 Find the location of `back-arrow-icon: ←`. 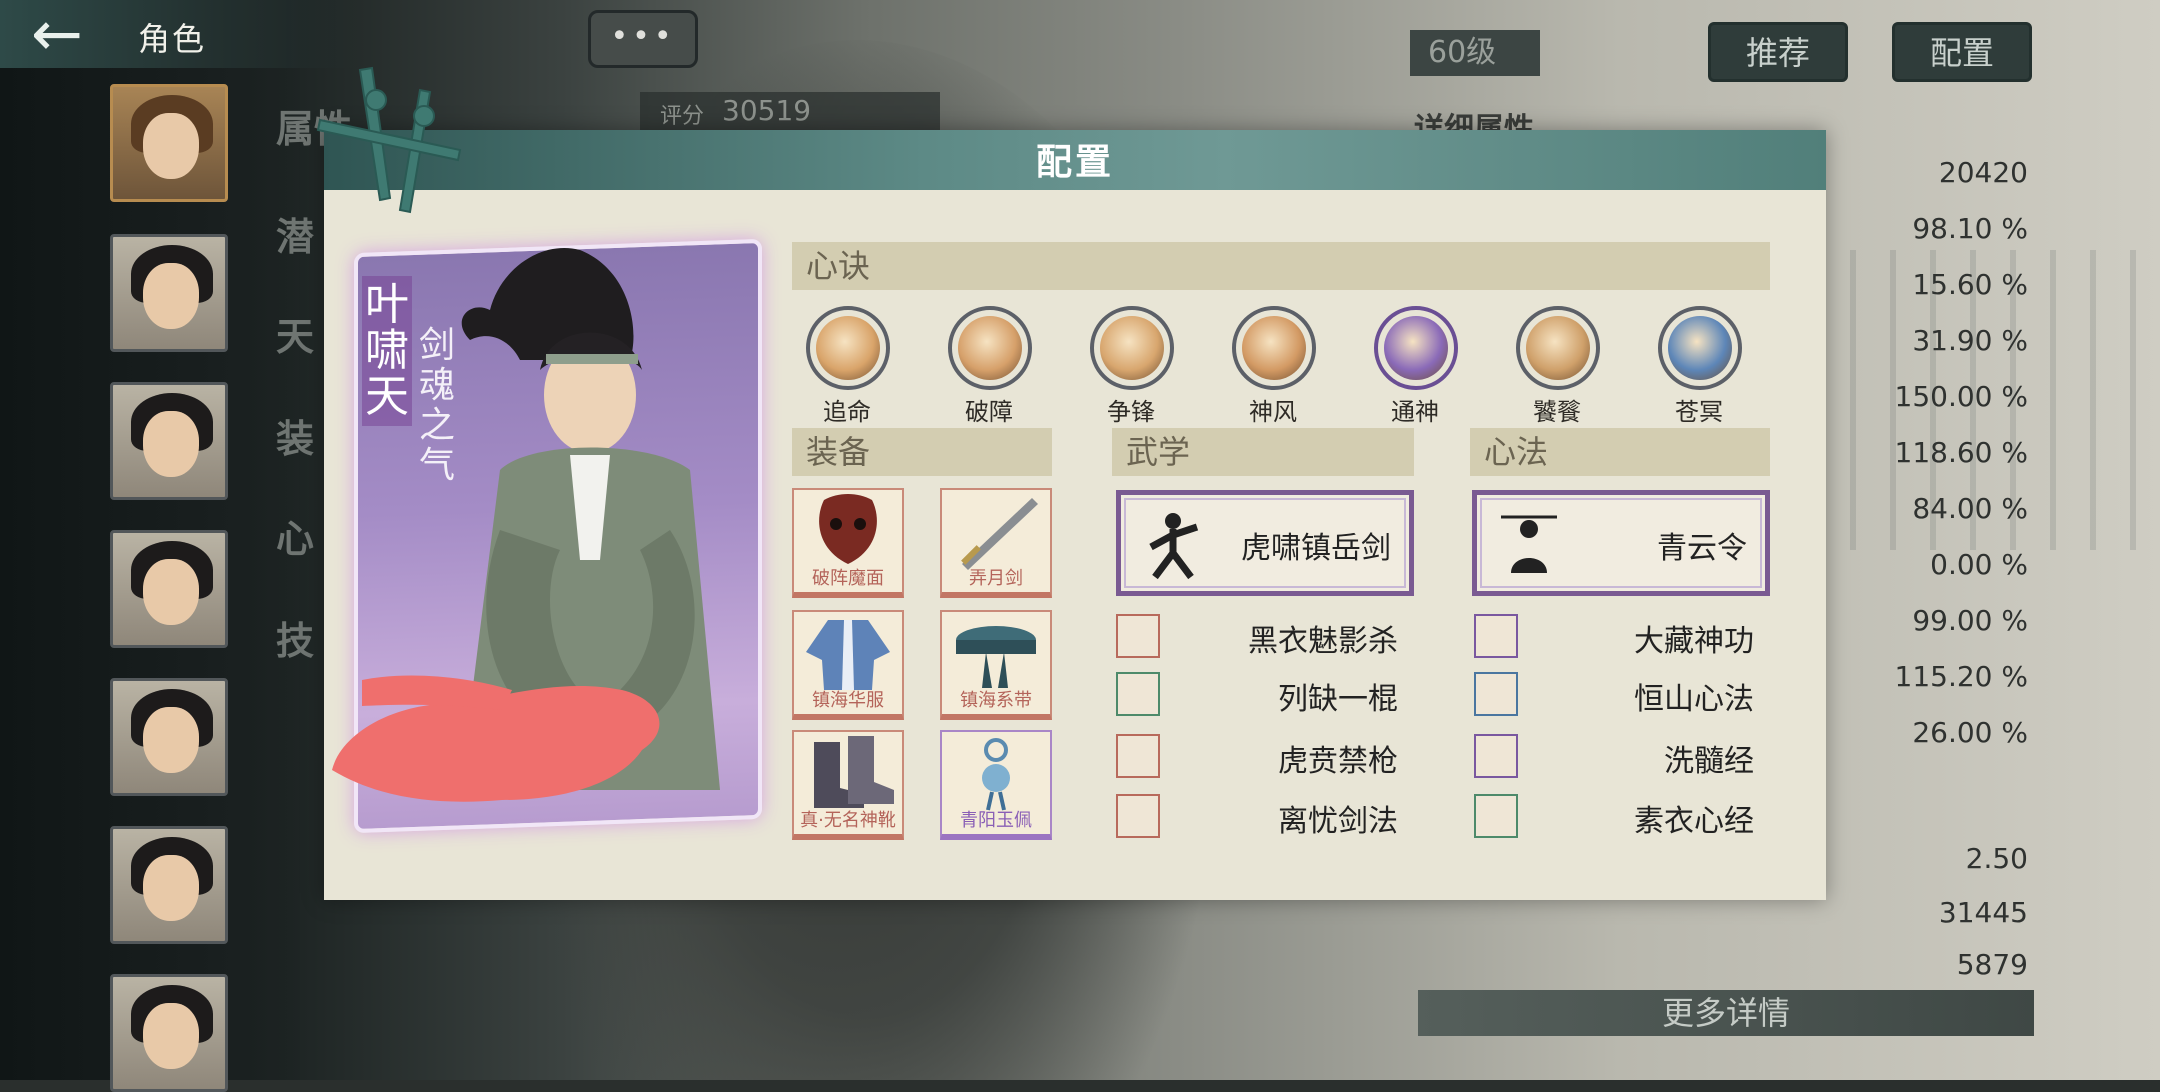

back-arrow-icon: ← is located at coordinates (57, 34).